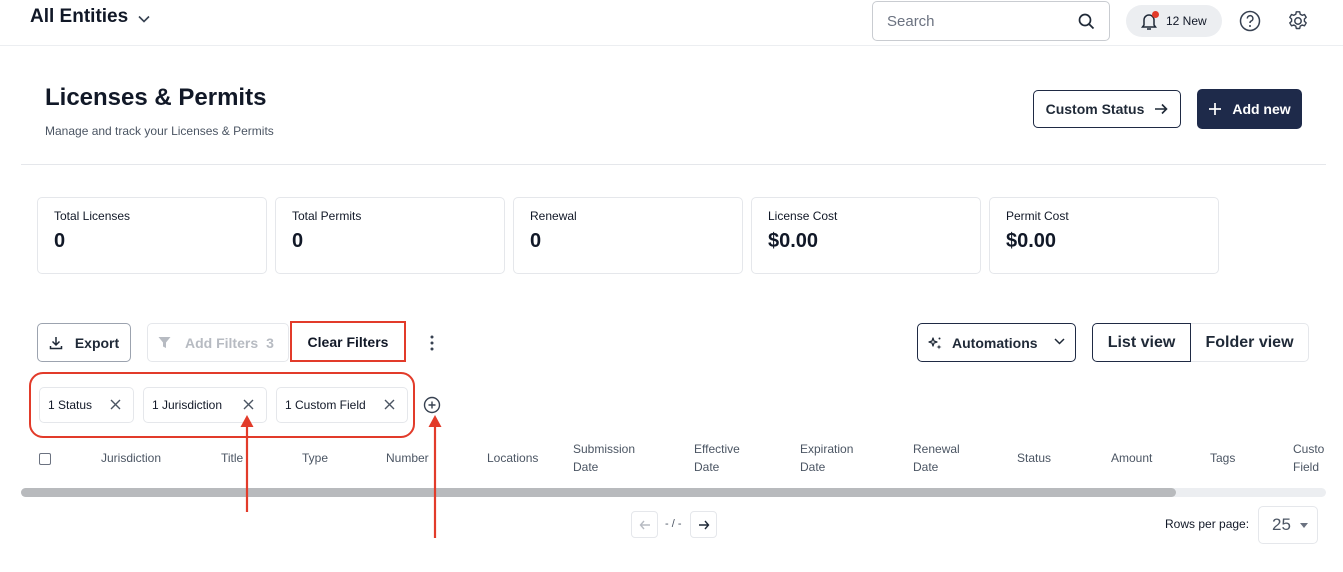 The width and height of the screenshot is (1343, 572). I want to click on select-all-checkbox, so click(45, 459).